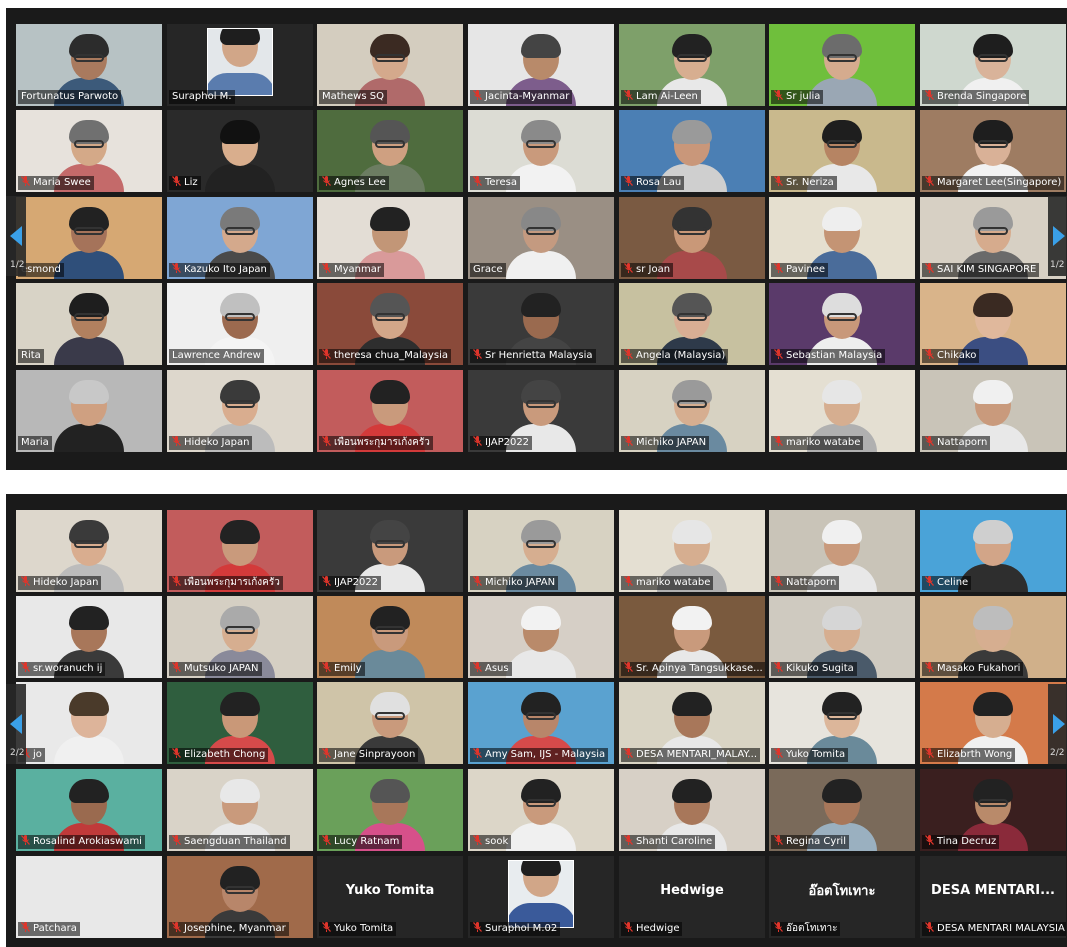  Describe the element at coordinates (390, 723) in the screenshot. I see `participant-tile: Jane Sinprayoon` at that location.